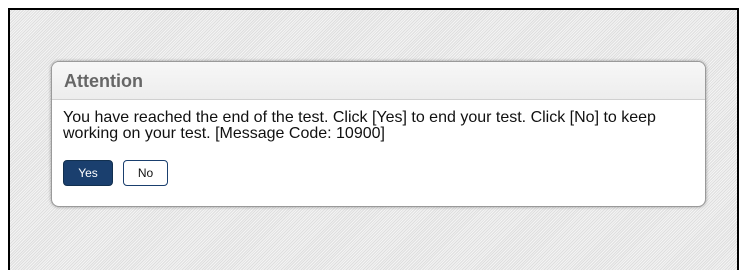 This screenshot has height=270, width=745. What do you see at coordinates (88, 173) in the screenshot?
I see `yes-button: Yes` at bounding box center [88, 173].